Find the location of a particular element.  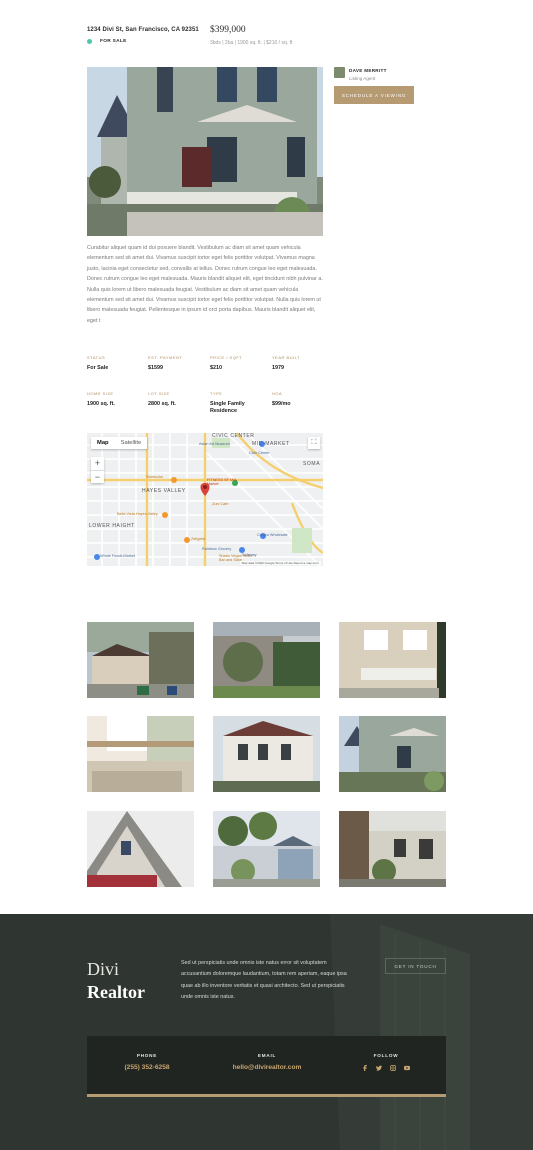

email-label: EMAIL is located at coordinates (267, 1055).